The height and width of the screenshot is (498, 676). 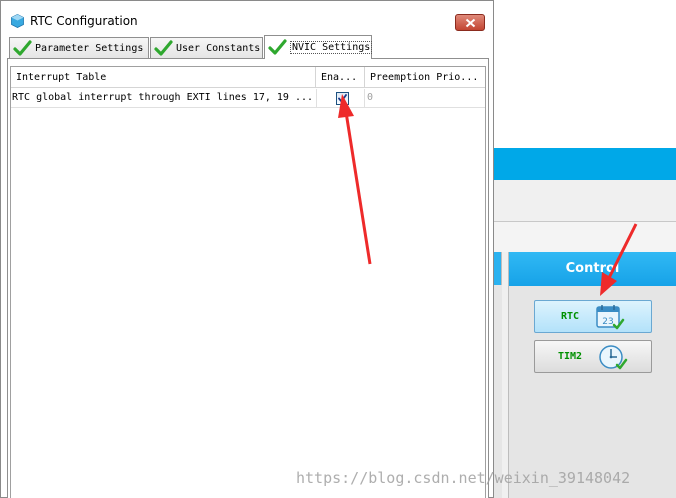 I want to click on tab-nvic-settings: NVIC Settings, so click(x=318, y=47).